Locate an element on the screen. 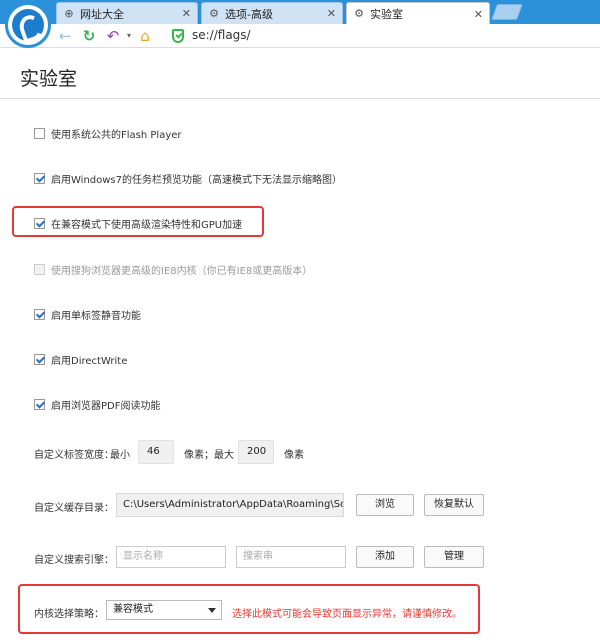  tab-lab: ⚙ 实验室 ✕ is located at coordinates (418, 13).